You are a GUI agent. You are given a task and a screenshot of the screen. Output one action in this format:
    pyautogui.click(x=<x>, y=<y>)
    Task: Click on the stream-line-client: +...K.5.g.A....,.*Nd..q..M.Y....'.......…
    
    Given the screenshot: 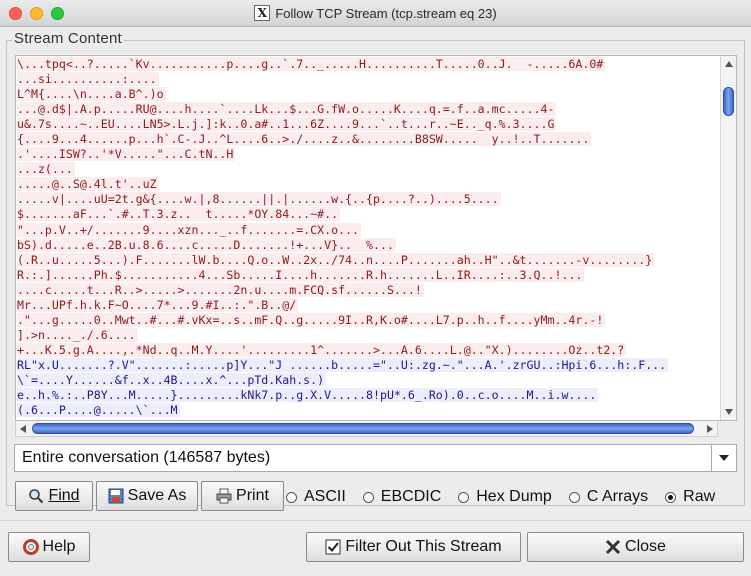 What is the action you would take?
    pyautogui.click(x=368, y=350)
    